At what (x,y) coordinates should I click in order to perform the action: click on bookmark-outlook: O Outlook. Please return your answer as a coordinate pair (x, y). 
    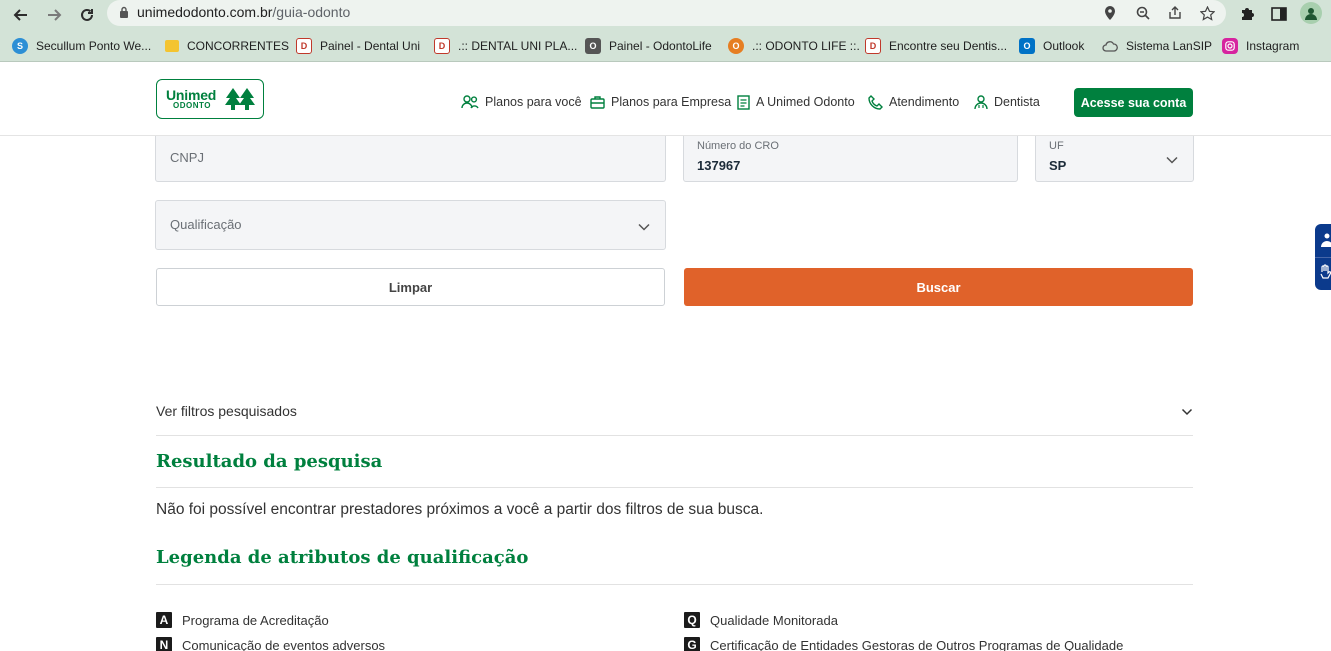
    Looking at the image, I should click on (1051, 46).